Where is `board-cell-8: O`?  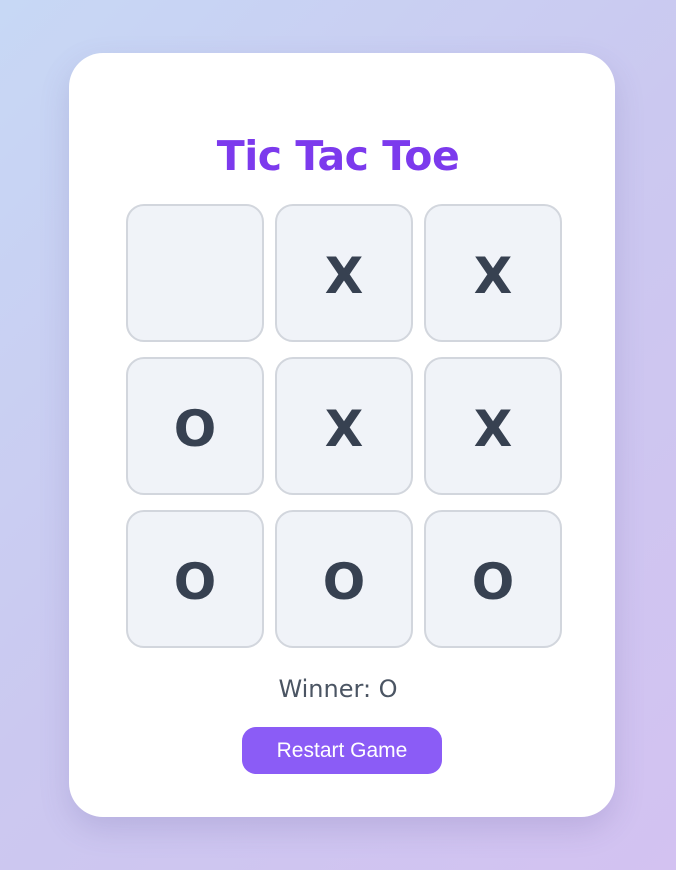 board-cell-8: O is located at coordinates (344, 579).